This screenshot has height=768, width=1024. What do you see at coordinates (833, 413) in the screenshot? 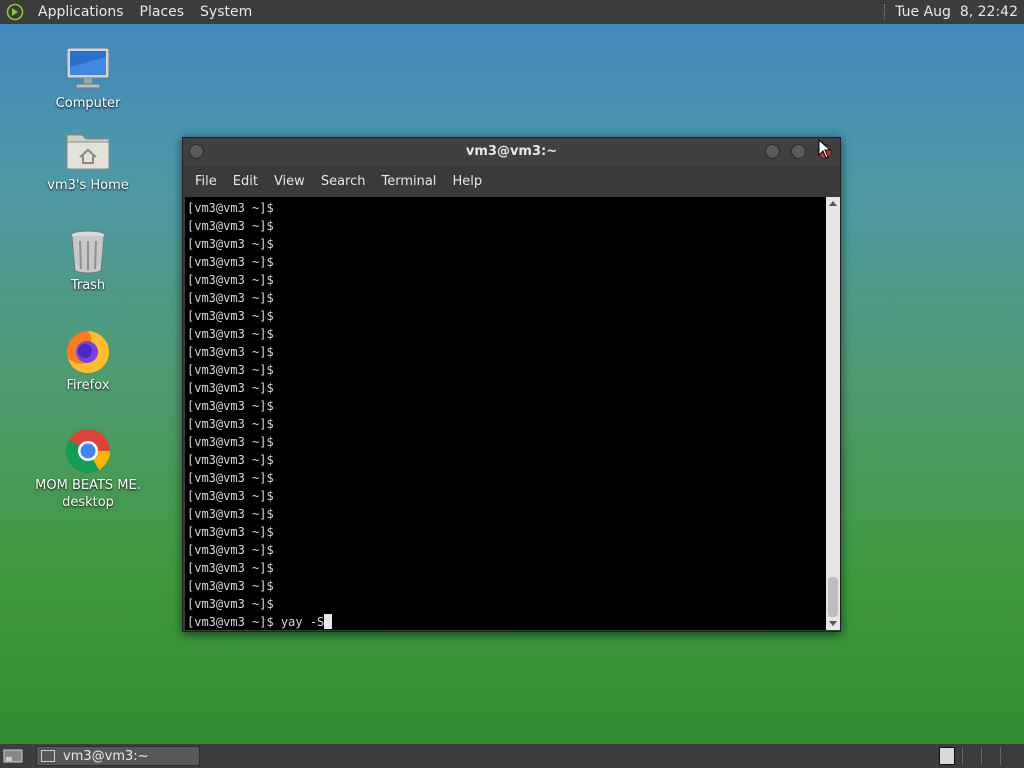
I see `terminal-scrollbar` at bounding box center [833, 413].